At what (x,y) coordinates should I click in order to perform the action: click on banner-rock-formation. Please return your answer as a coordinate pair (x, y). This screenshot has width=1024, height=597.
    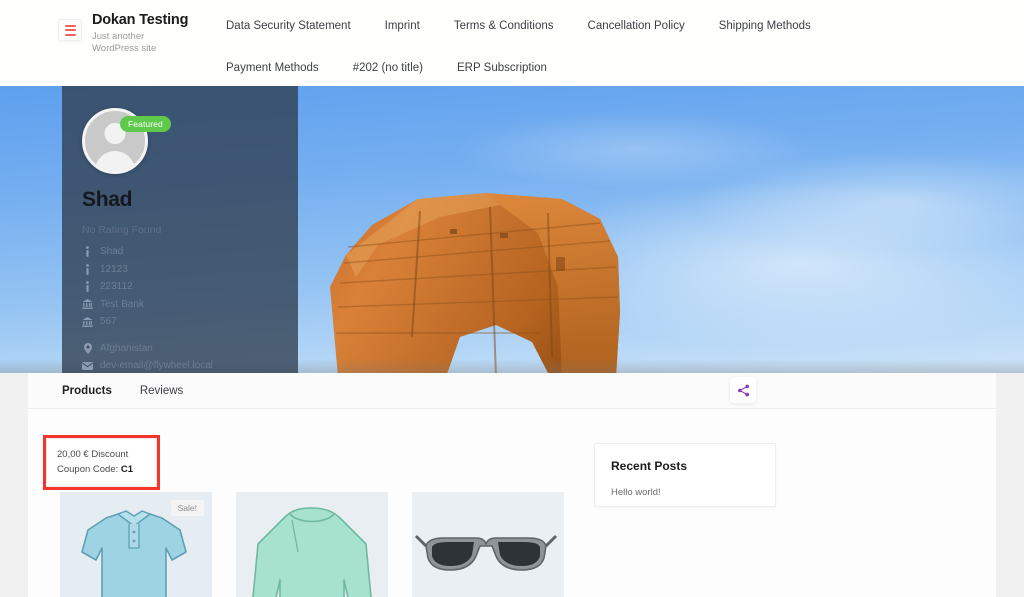
    Looking at the image, I should click on (475, 283).